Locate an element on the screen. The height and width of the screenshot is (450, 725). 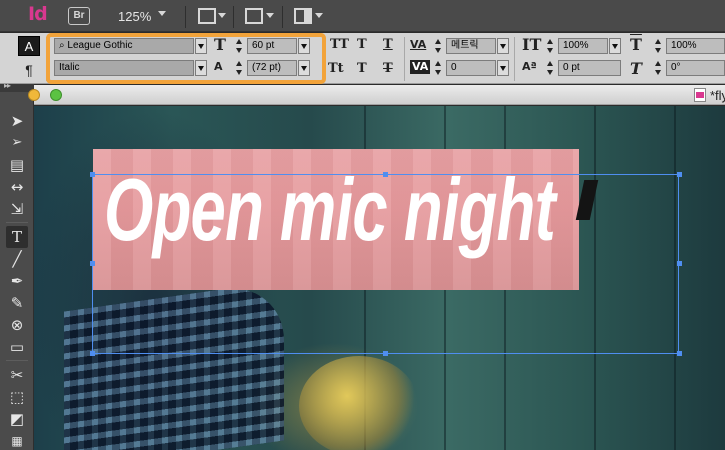
gradient-swatch-tool-icon: ◩ is located at coordinates (17, 419).